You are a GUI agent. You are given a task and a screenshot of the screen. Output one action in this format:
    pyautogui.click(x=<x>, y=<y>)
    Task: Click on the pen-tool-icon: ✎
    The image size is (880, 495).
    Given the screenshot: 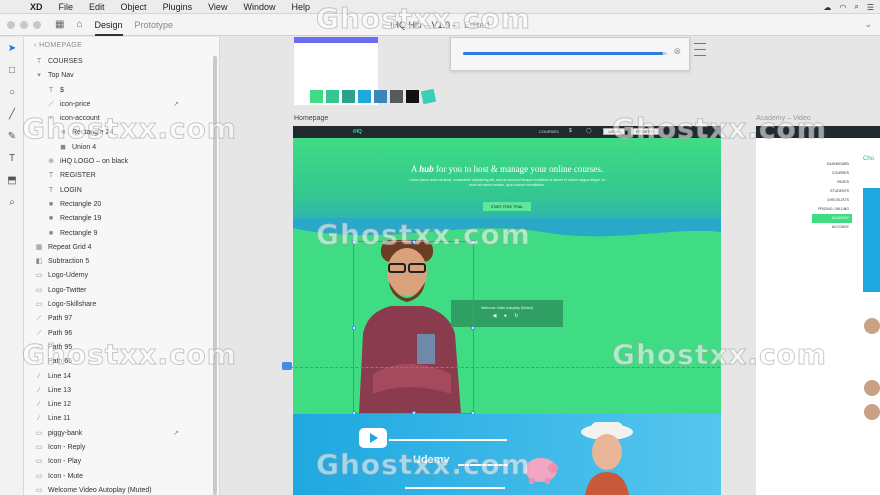 What is the action you would take?
    pyautogui.click(x=12, y=136)
    